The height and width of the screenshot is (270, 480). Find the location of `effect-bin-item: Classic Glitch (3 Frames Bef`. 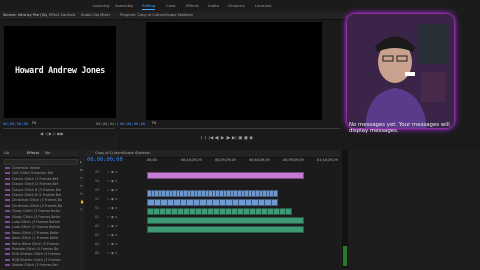

effect-bin-item: Classic Glitch (3 Frames Bef is located at coordinates (31, 179).